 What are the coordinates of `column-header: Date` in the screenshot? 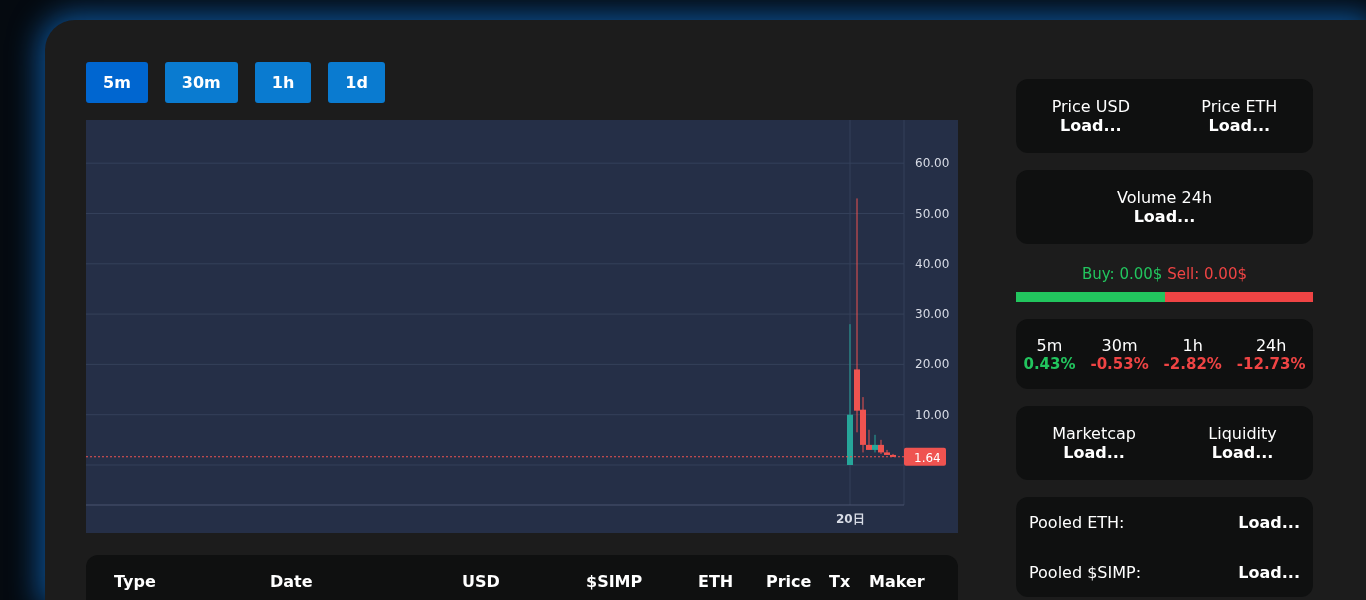 It's located at (292, 581).